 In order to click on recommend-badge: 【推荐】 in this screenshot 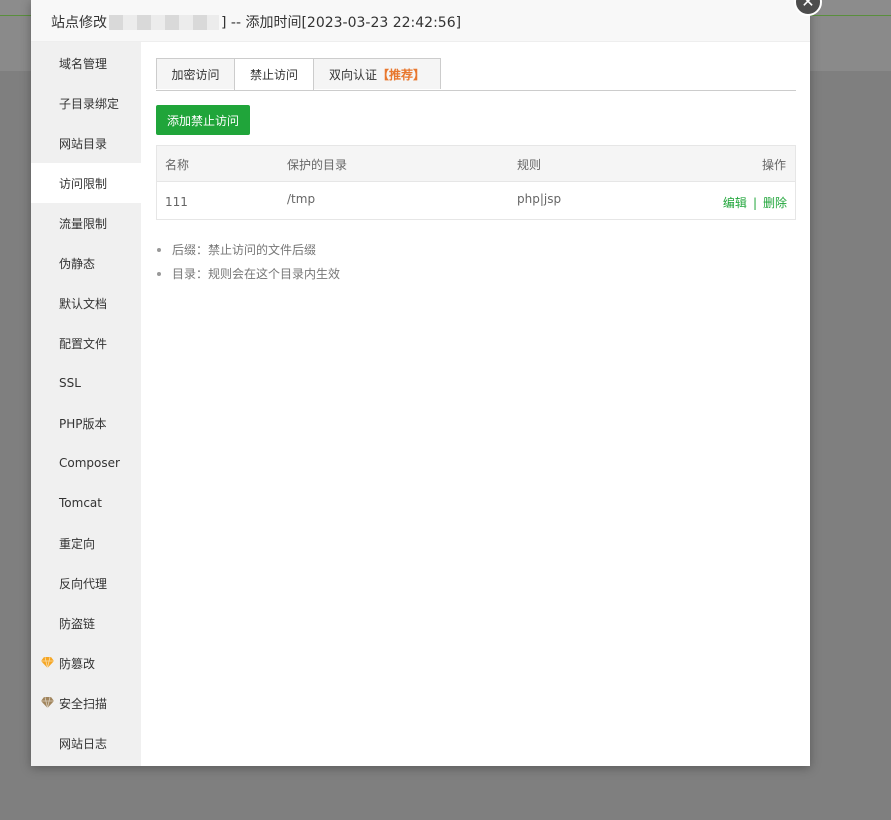, I will do `click(401, 74)`.